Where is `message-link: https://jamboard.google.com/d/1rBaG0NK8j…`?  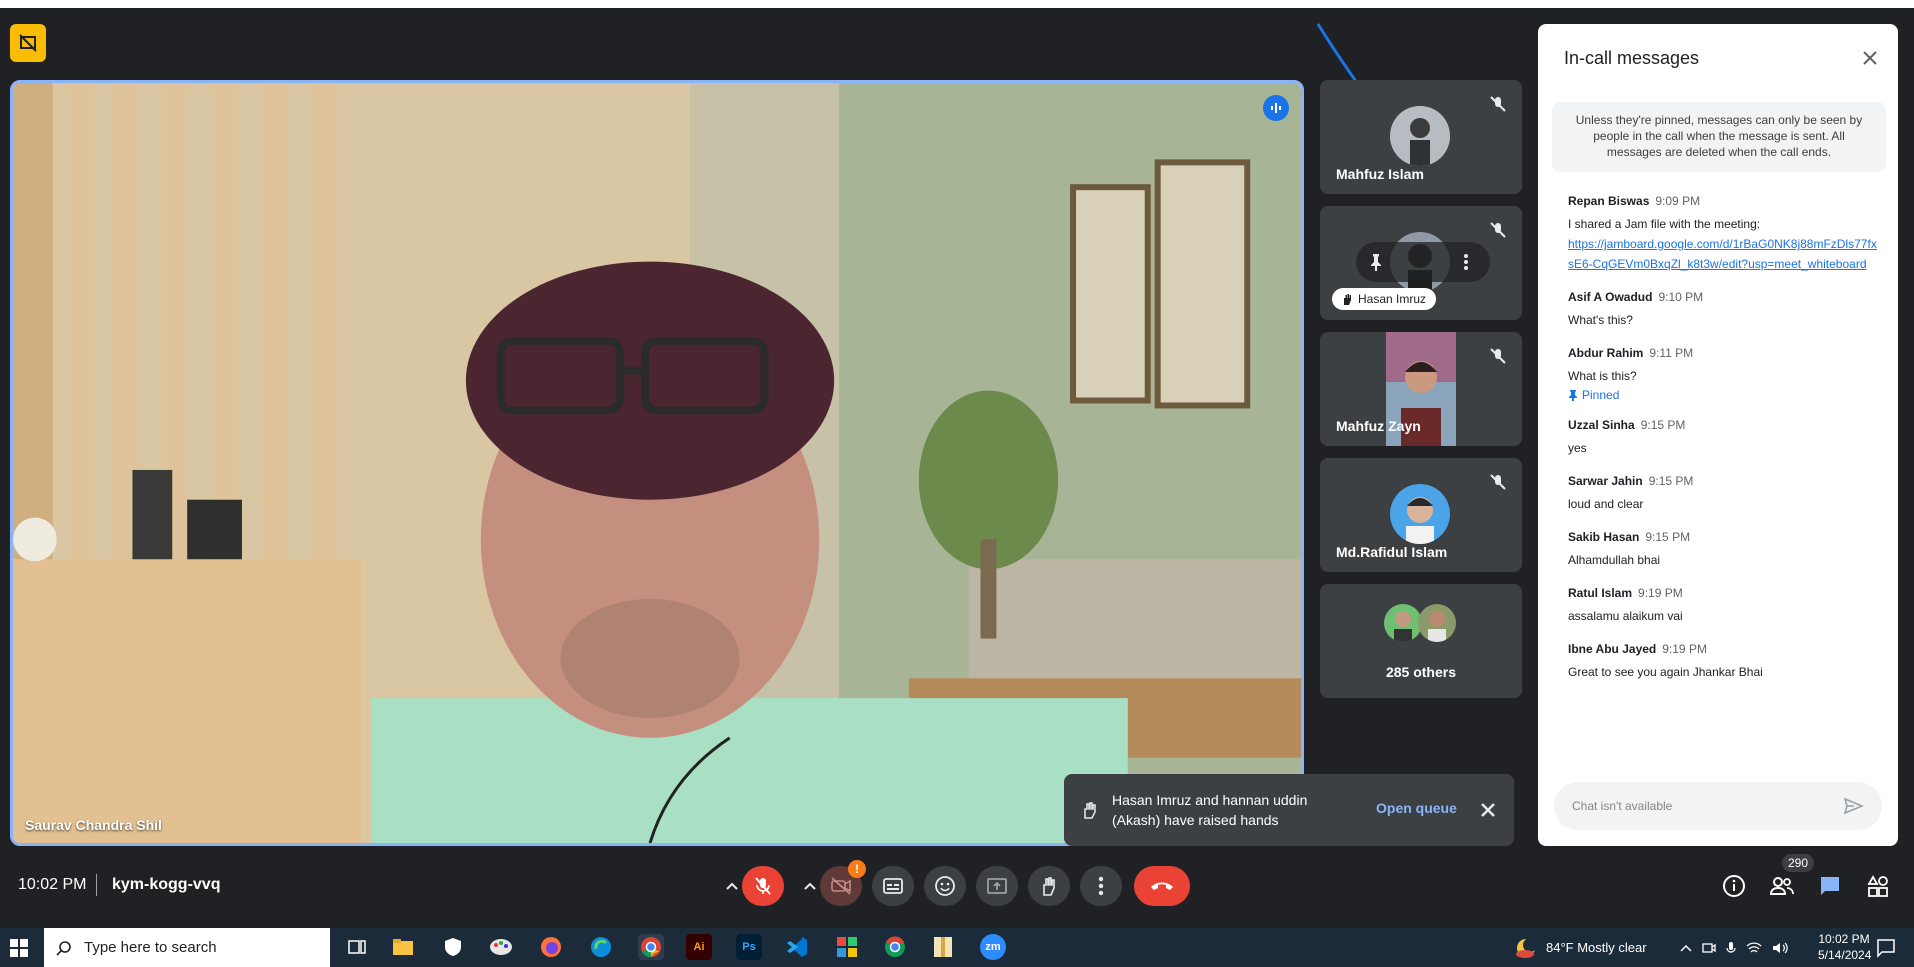 message-link: https://jamboard.google.com/d/1rBaG0NK8j… is located at coordinates (1722, 254).